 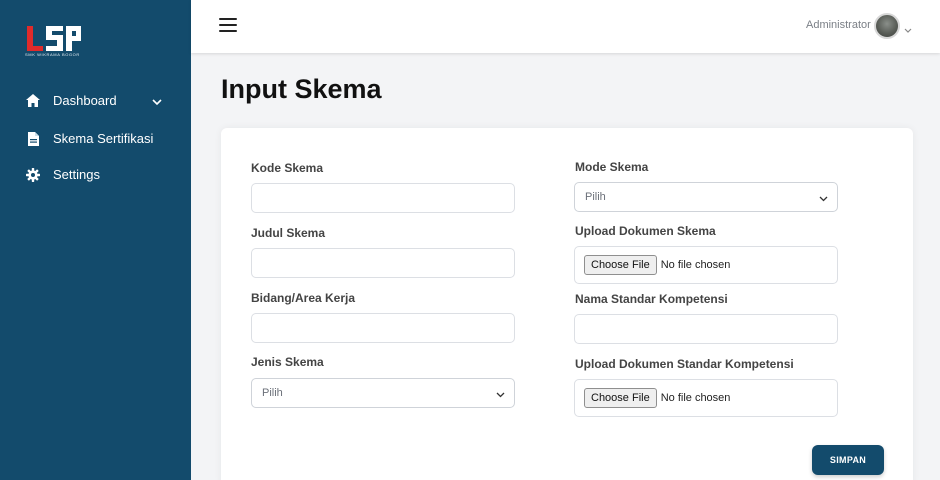 I want to click on menu-toggle-icon, so click(x=228, y=25).